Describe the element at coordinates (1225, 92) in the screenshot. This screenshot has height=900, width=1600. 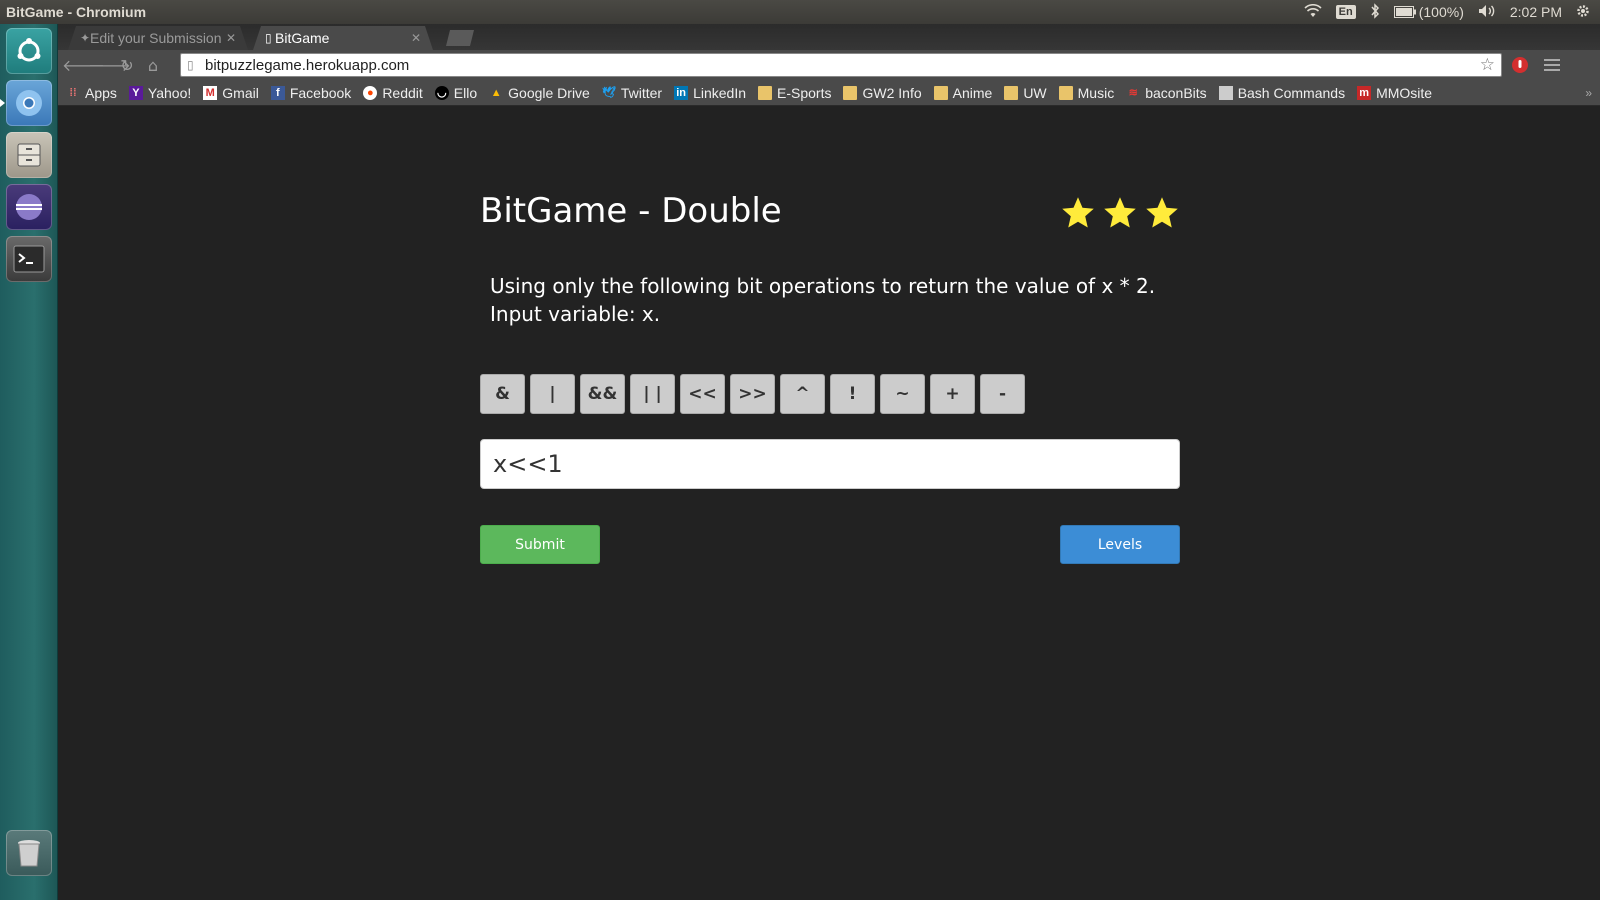
I see `page-icon` at that location.